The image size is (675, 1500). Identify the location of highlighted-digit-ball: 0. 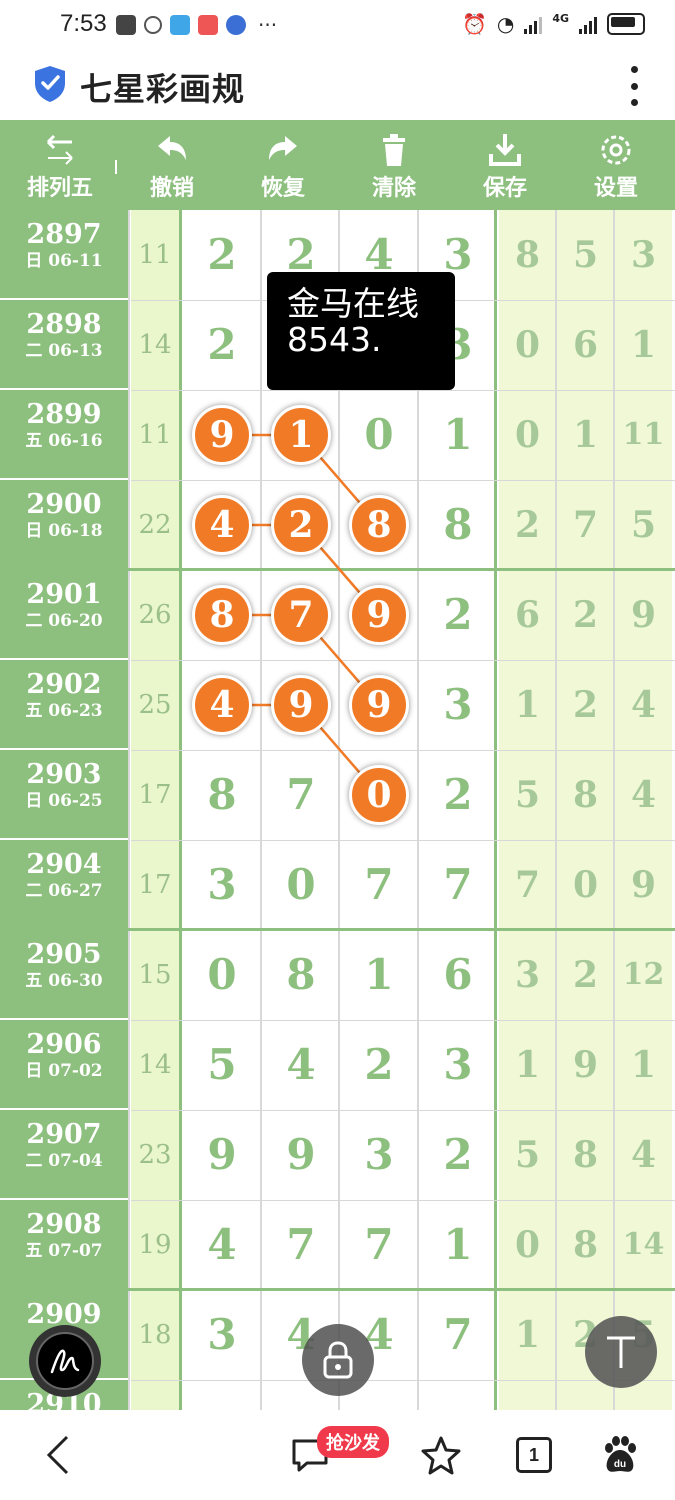
(379, 795).